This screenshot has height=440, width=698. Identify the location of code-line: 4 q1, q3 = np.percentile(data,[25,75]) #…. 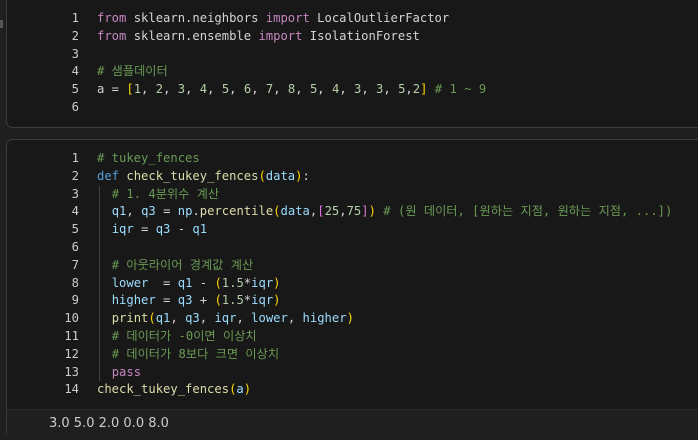
(352, 212).